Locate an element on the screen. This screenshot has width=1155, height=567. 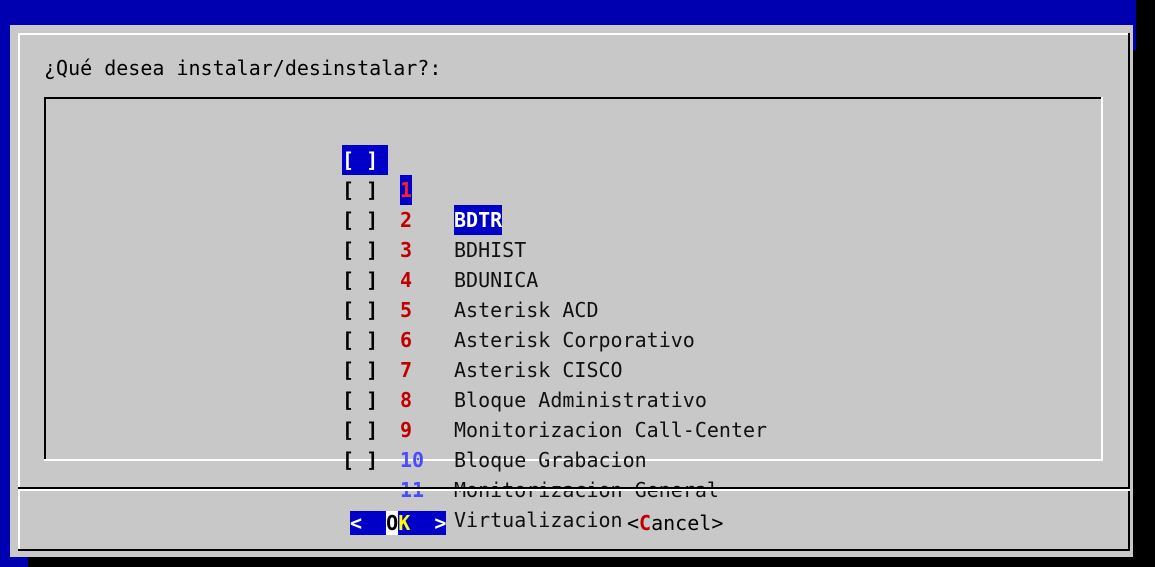
ok-right-bracket: > is located at coordinates (440, 523).